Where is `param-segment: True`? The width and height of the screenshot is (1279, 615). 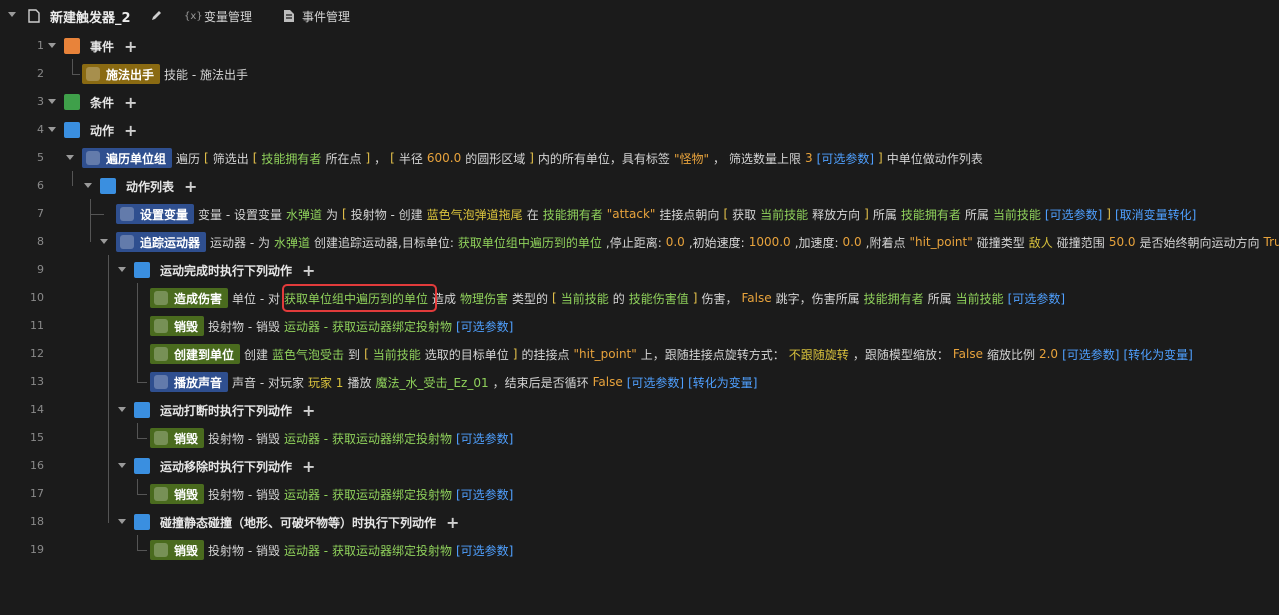
param-segment: True is located at coordinates (1271, 242).